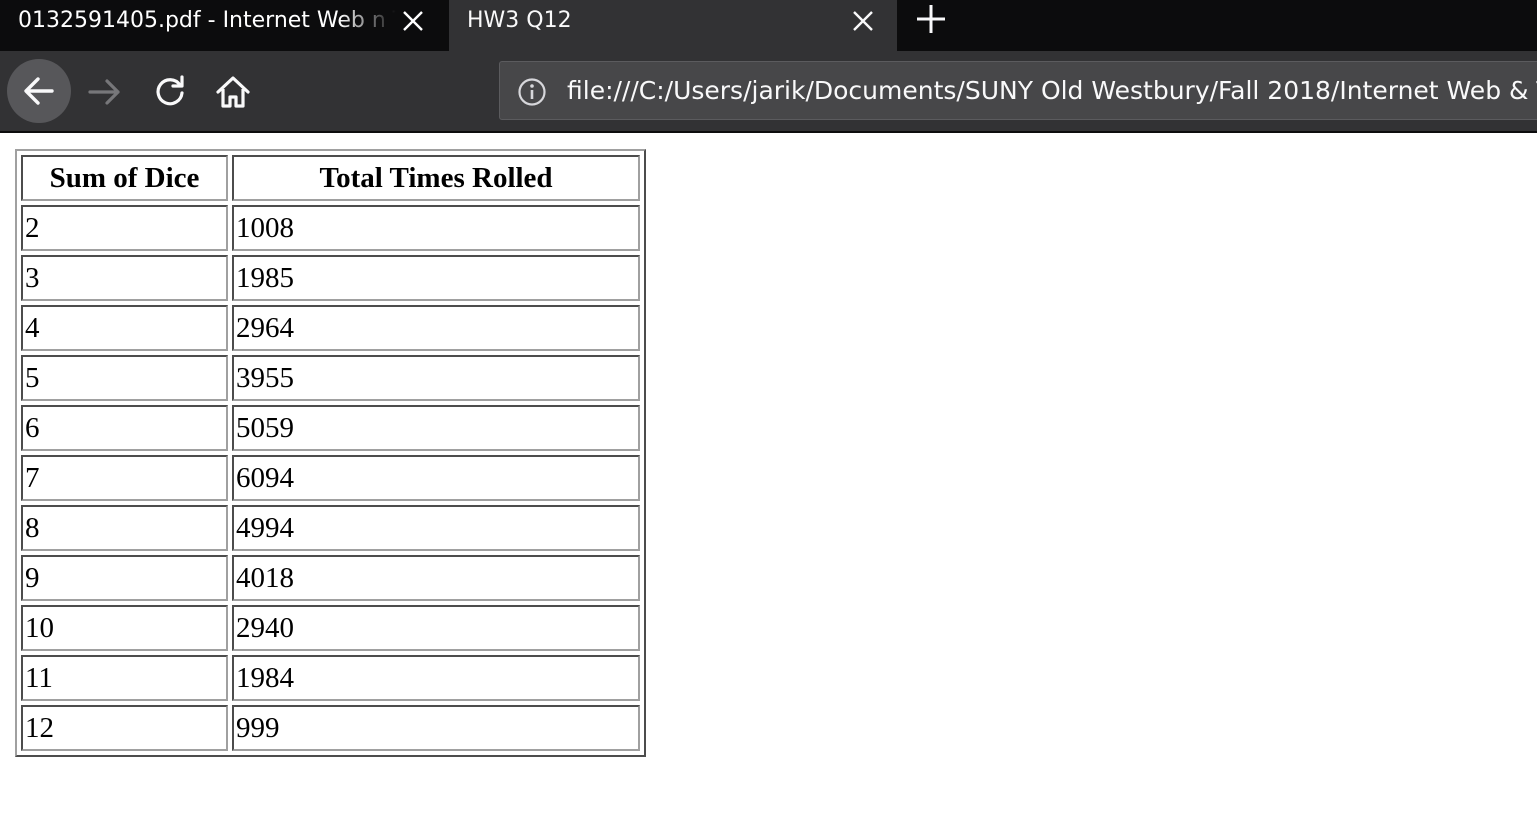 This screenshot has width=1537, height=835. Describe the element at coordinates (124, 178) in the screenshot. I see `column-header-sum: Sum of Dice` at that location.